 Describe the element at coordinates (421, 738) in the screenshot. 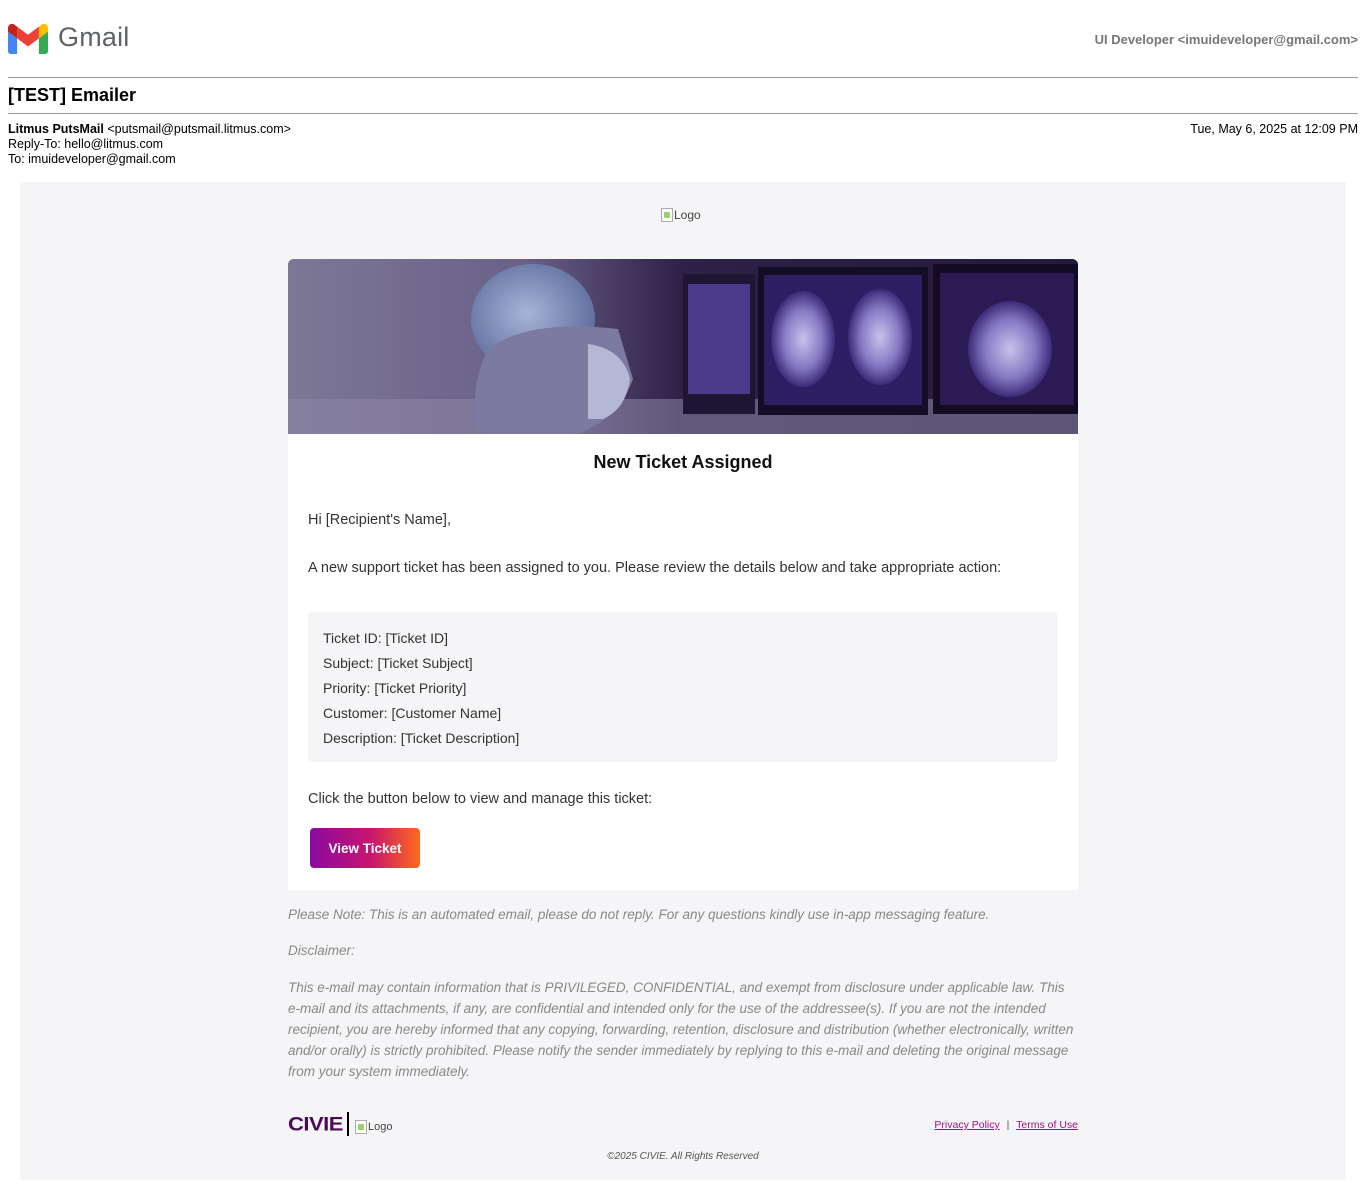

I see `ticket-description-row: Description: [Ticket Description]` at that location.